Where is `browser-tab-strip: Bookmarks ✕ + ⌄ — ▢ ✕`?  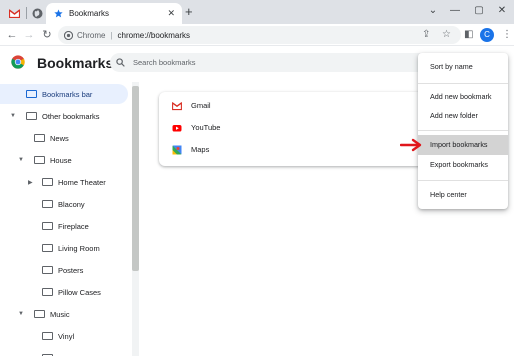
browser-tab-strip: Bookmarks ✕ + ⌄ — ▢ ✕ is located at coordinates (257, 12).